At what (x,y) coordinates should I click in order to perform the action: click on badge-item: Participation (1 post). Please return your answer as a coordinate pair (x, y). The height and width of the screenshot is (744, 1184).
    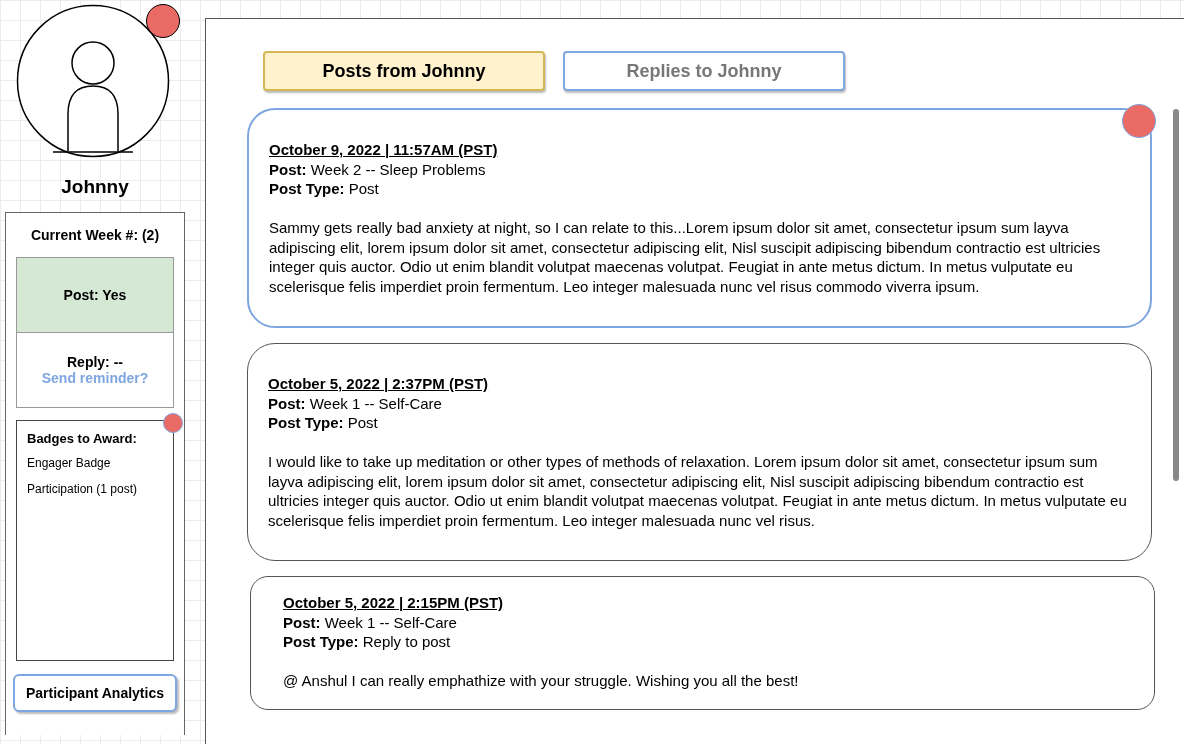
    Looking at the image, I should click on (83, 489).